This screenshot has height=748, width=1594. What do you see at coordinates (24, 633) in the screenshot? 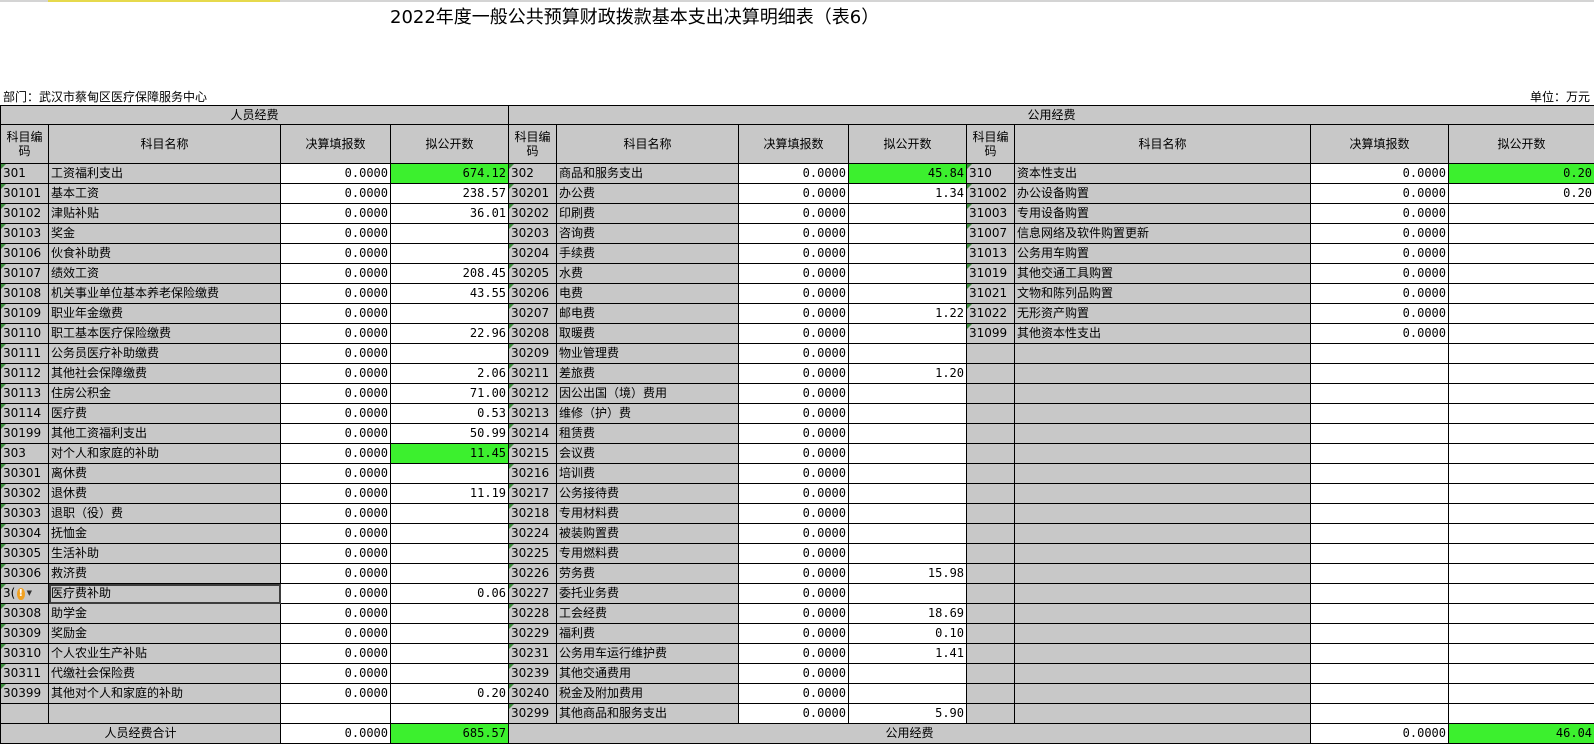
I see `personnel-code-cell: 30309` at bounding box center [24, 633].